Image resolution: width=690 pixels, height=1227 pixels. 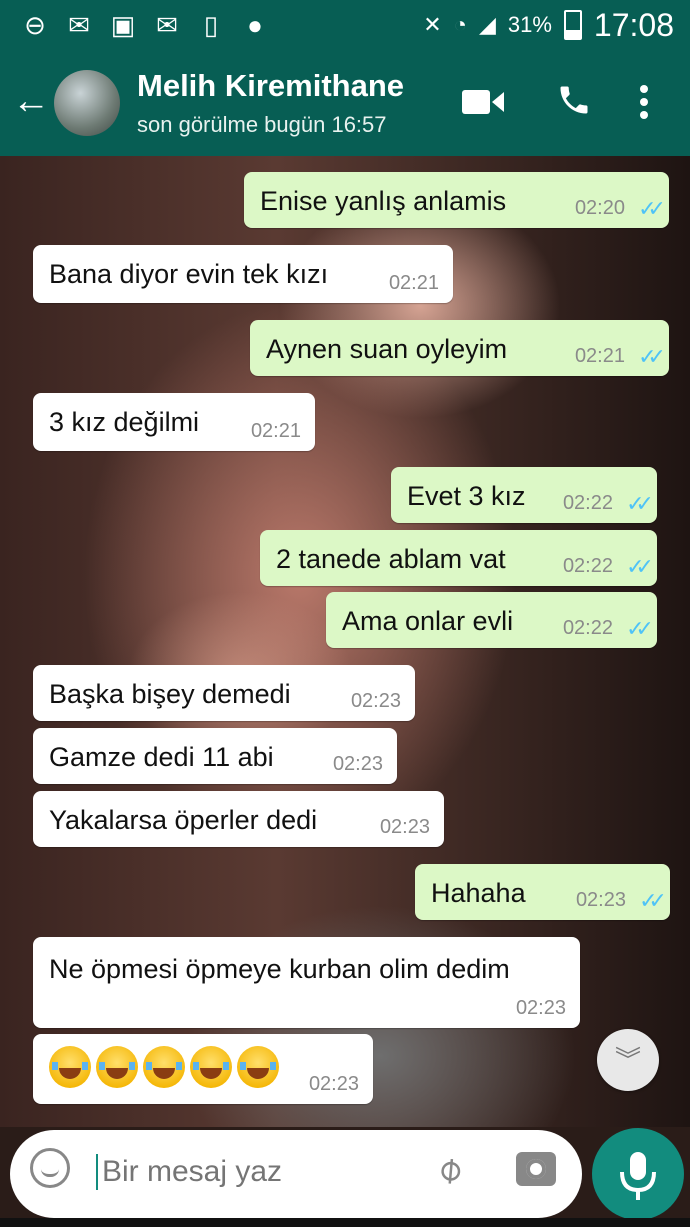 I want to click on clock: 17:08, so click(x=633, y=24).